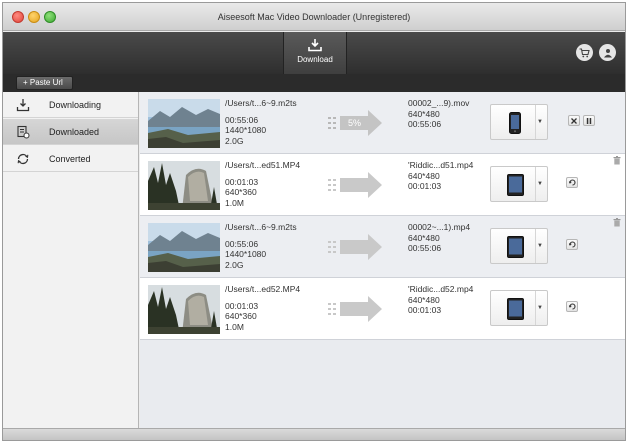 This screenshot has width=628, height=443. Describe the element at coordinates (314, 83) in the screenshot. I see `url-bar: + Paste Url` at that location.